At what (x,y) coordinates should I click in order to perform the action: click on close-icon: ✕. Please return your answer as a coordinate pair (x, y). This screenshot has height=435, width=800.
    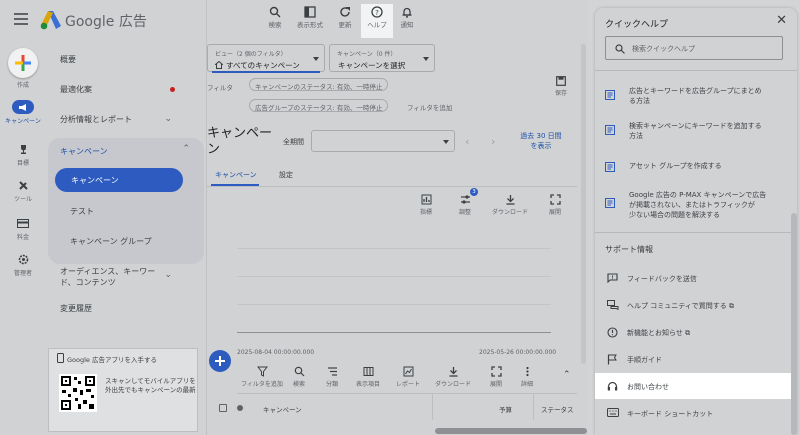
    Looking at the image, I should click on (781, 20).